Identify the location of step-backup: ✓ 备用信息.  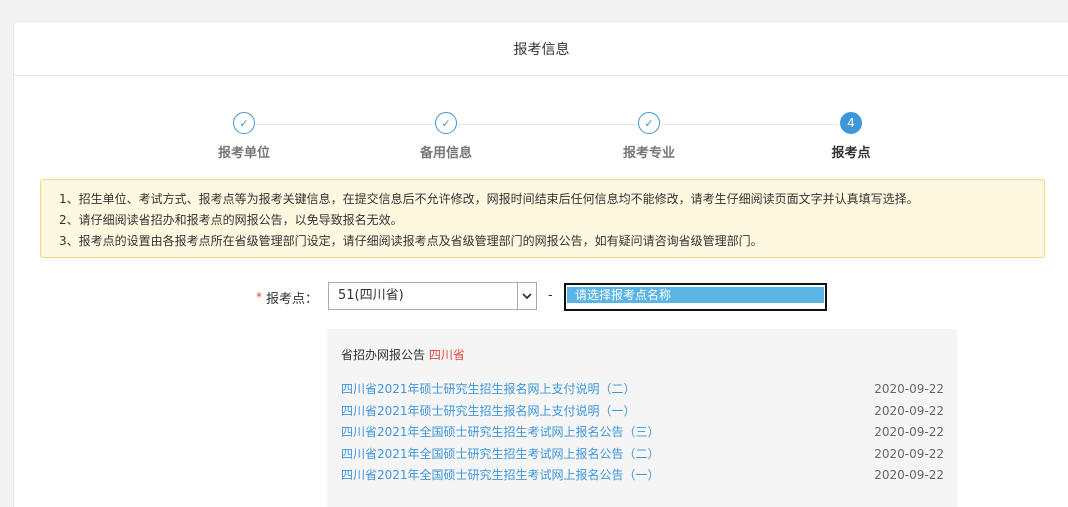
(446, 136).